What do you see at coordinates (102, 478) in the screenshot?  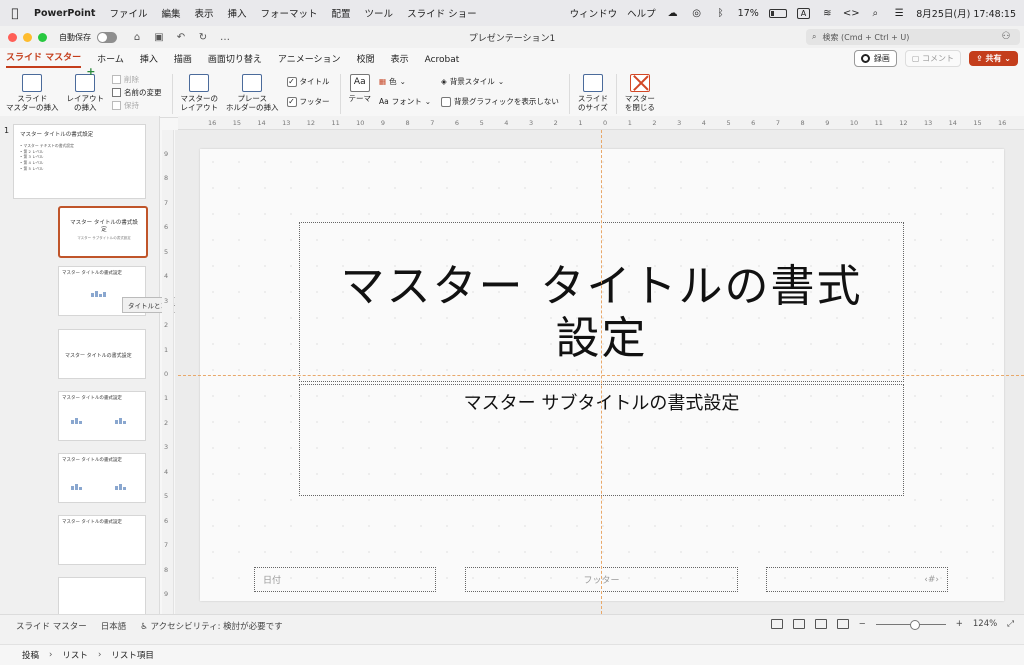 I see `layout-thumbnail-comparison: マスター タイトルの書式設定` at bounding box center [102, 478].